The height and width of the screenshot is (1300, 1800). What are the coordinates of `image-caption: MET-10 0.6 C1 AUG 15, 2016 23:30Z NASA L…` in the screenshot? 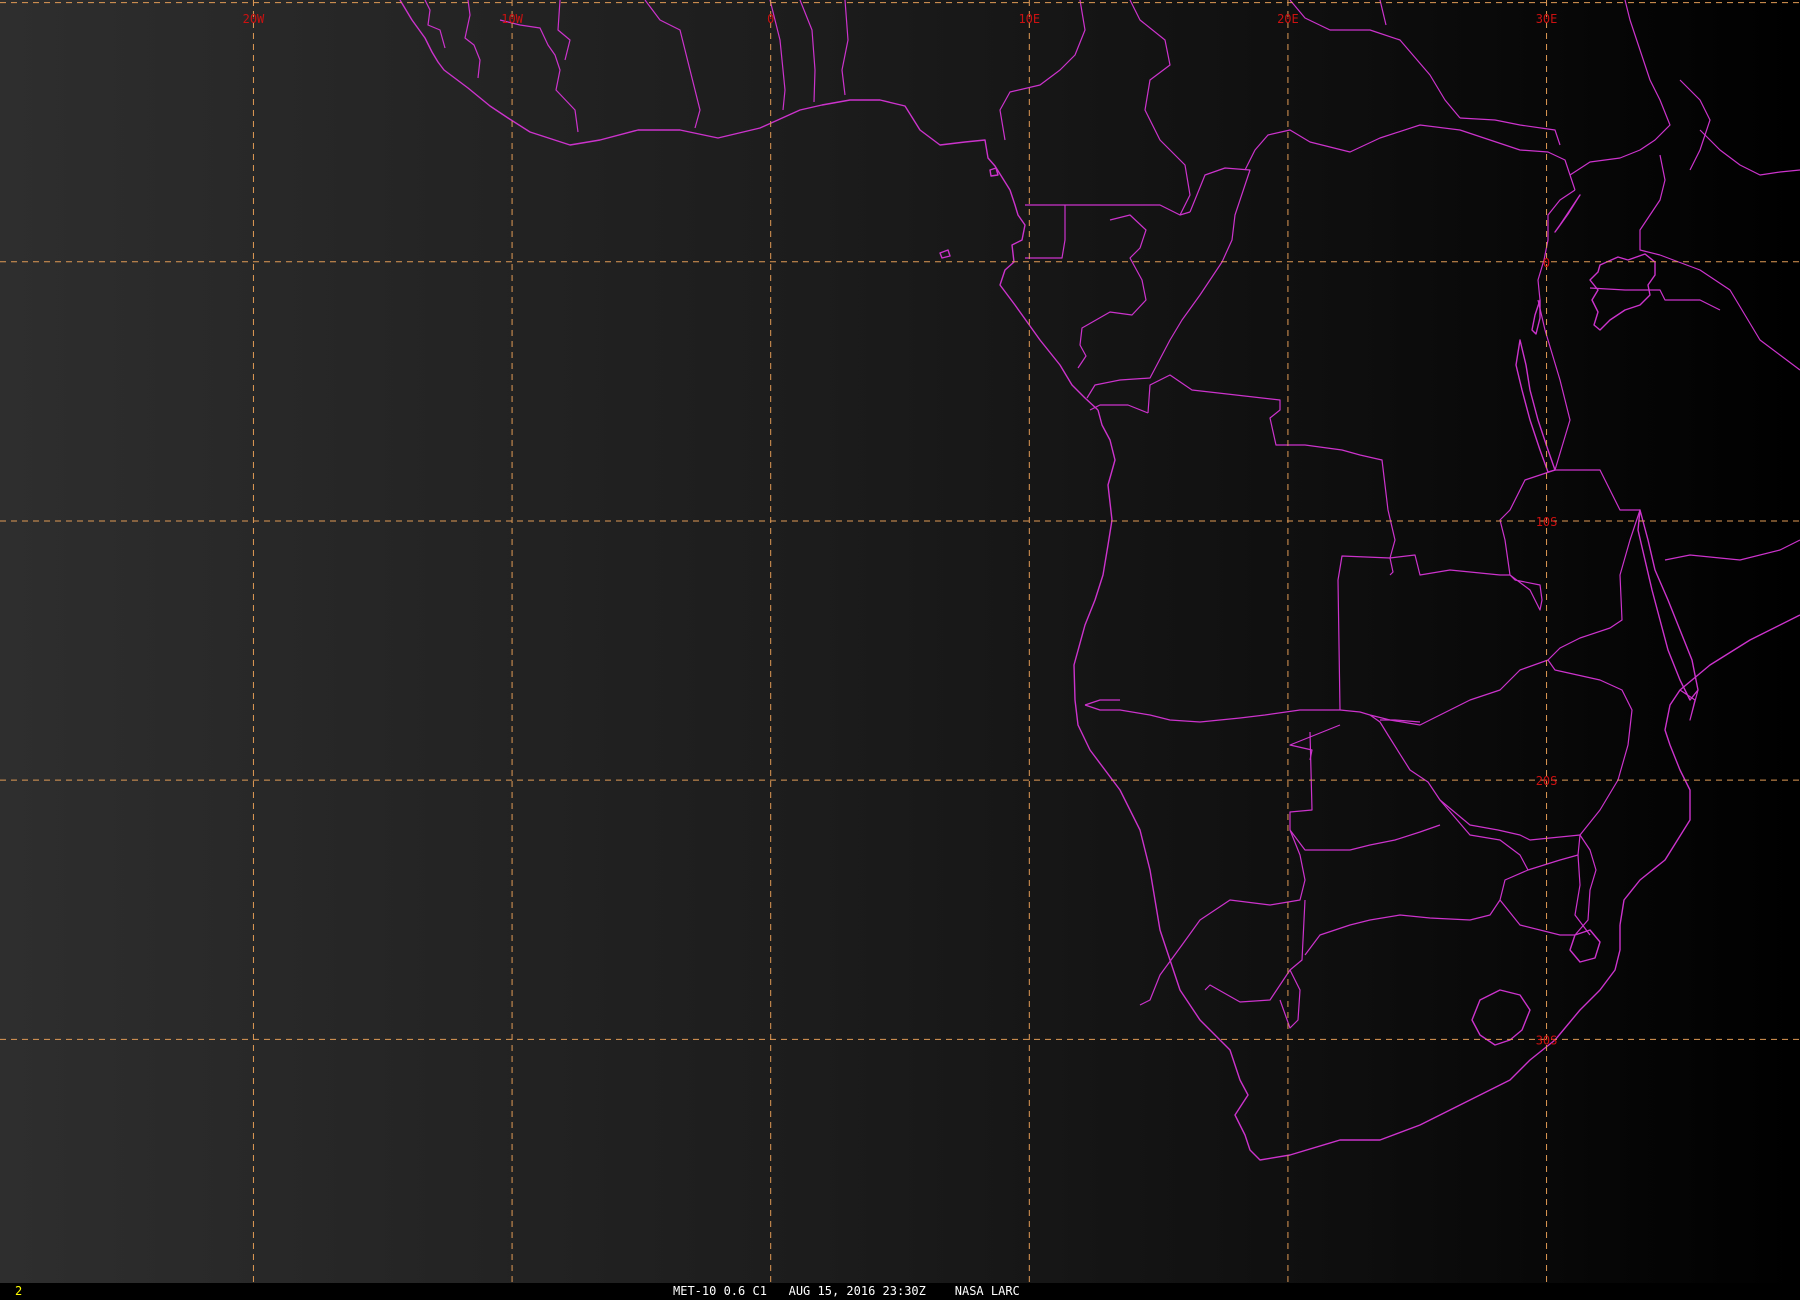 It's located at (846, 1291).